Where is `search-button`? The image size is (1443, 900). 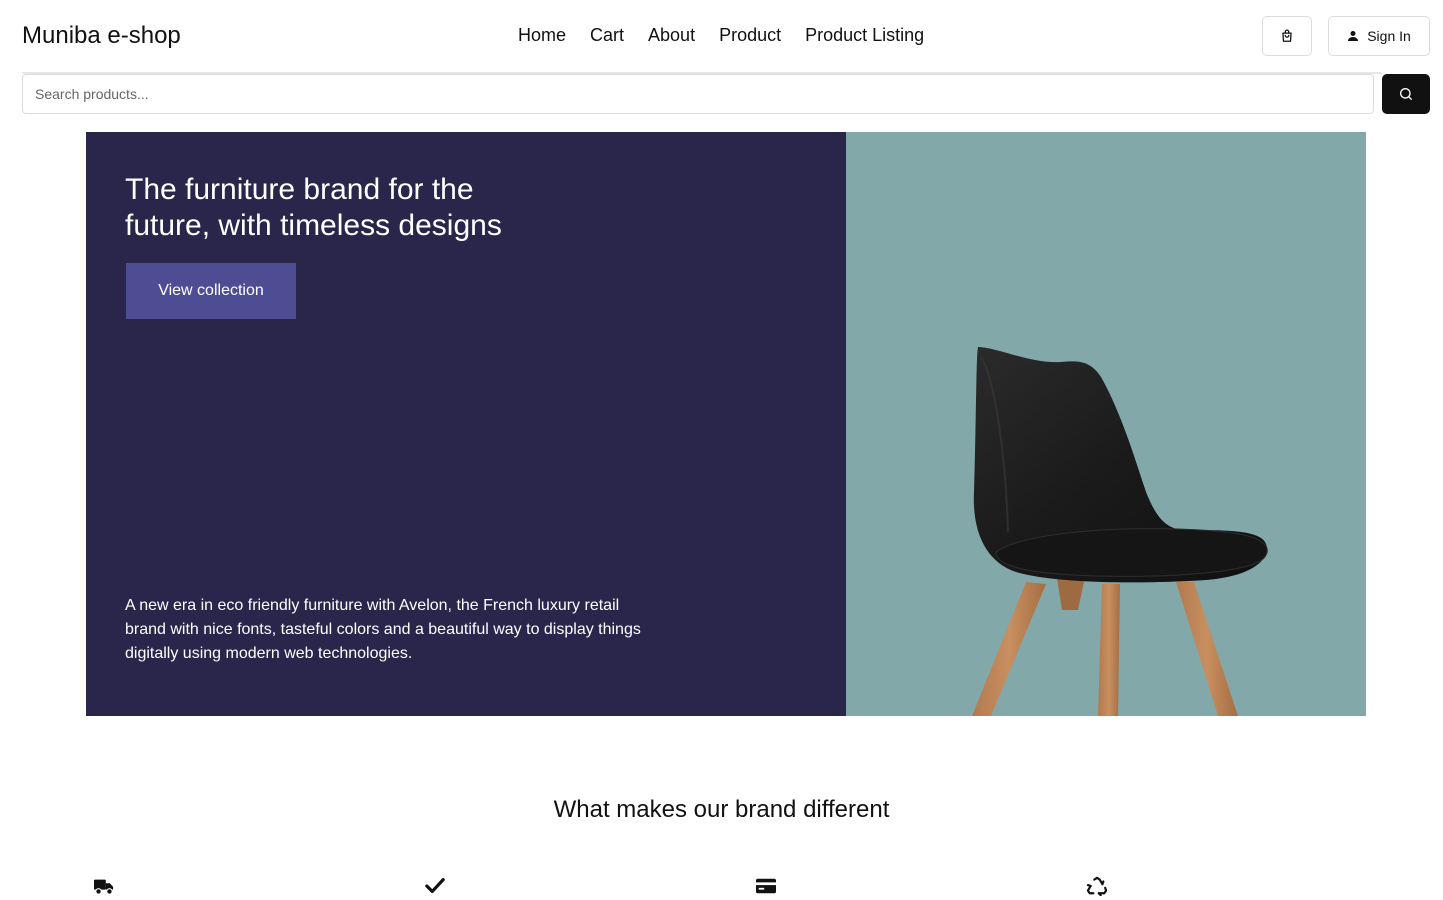
search-button is located at coordinates (1406, 94).